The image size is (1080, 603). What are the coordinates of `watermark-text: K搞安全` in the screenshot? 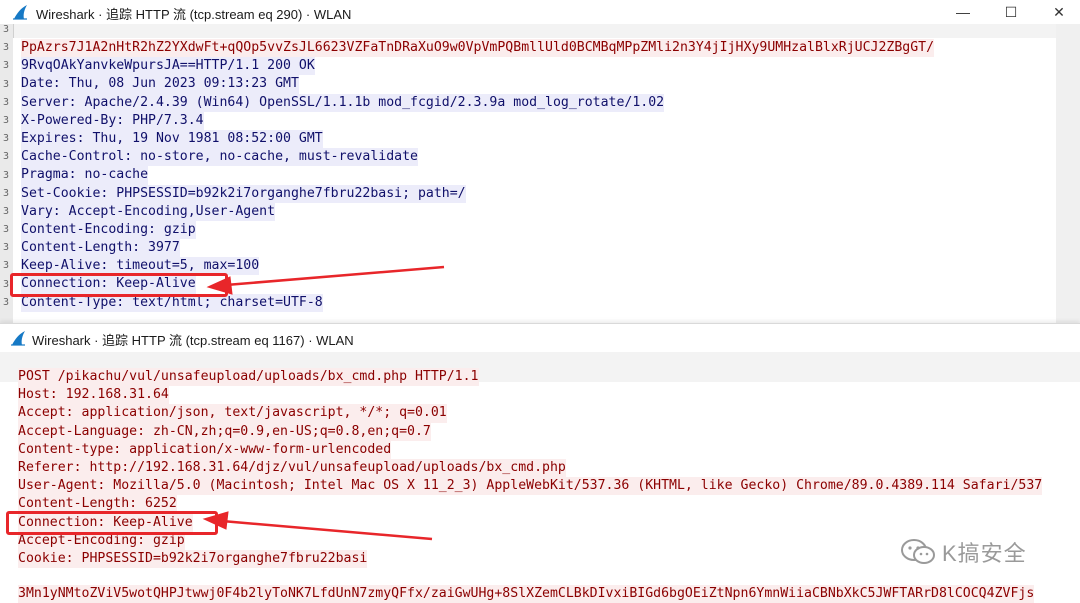 It's located at (984, 553).